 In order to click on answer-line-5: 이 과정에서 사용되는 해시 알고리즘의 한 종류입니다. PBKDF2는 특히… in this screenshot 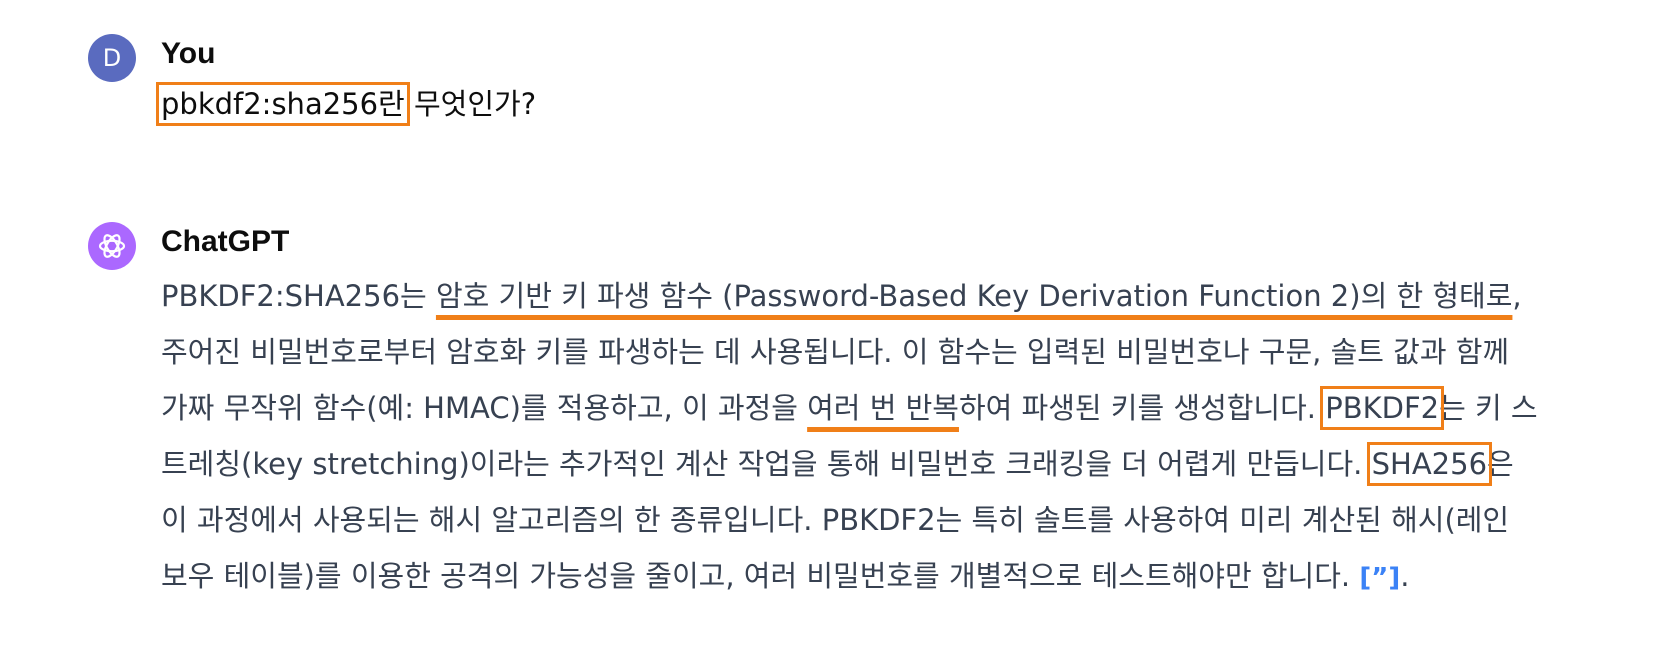, I will do `click(835, 520)`.